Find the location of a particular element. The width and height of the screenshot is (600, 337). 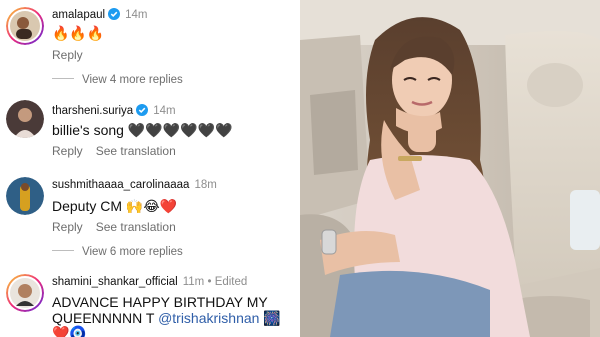

username: sushmithaaaa_carolinaaaa is located at coordinates (120, 185).